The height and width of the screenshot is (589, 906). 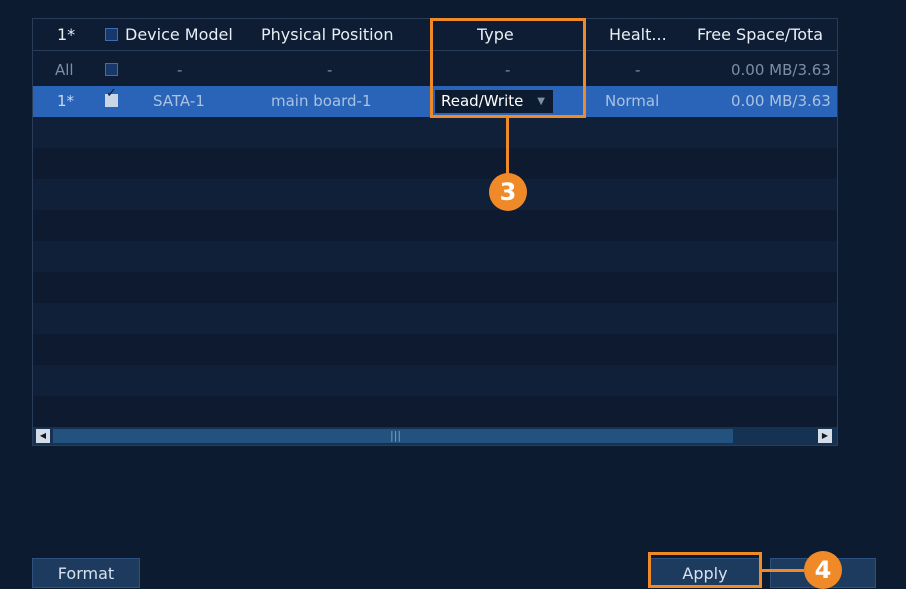 I want to click on header-device-model: Device Model, so click(x=179, y=34).